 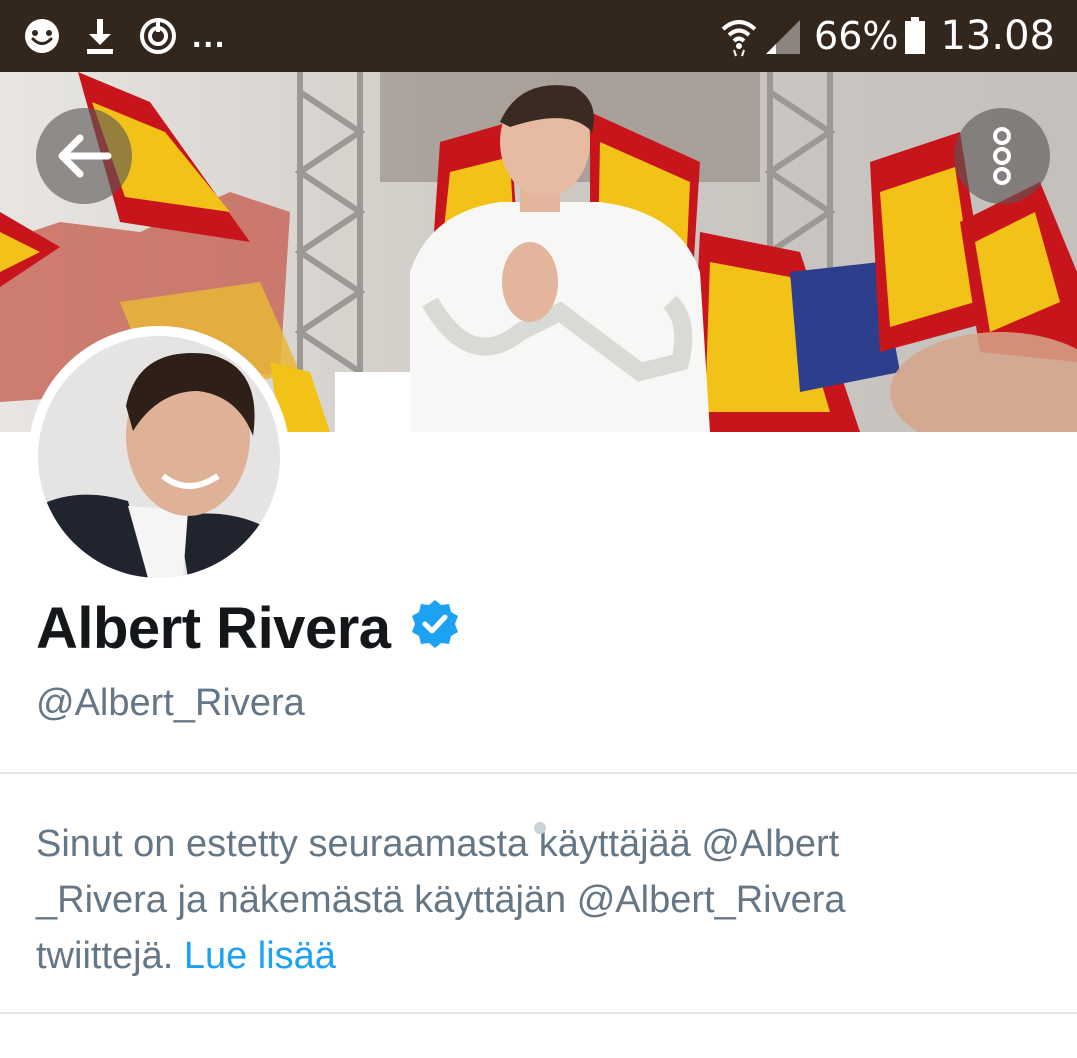 What do you see at coordinates (100, 36) in the screenshot?
I see `download-icon` at bounding box center [100, 36].